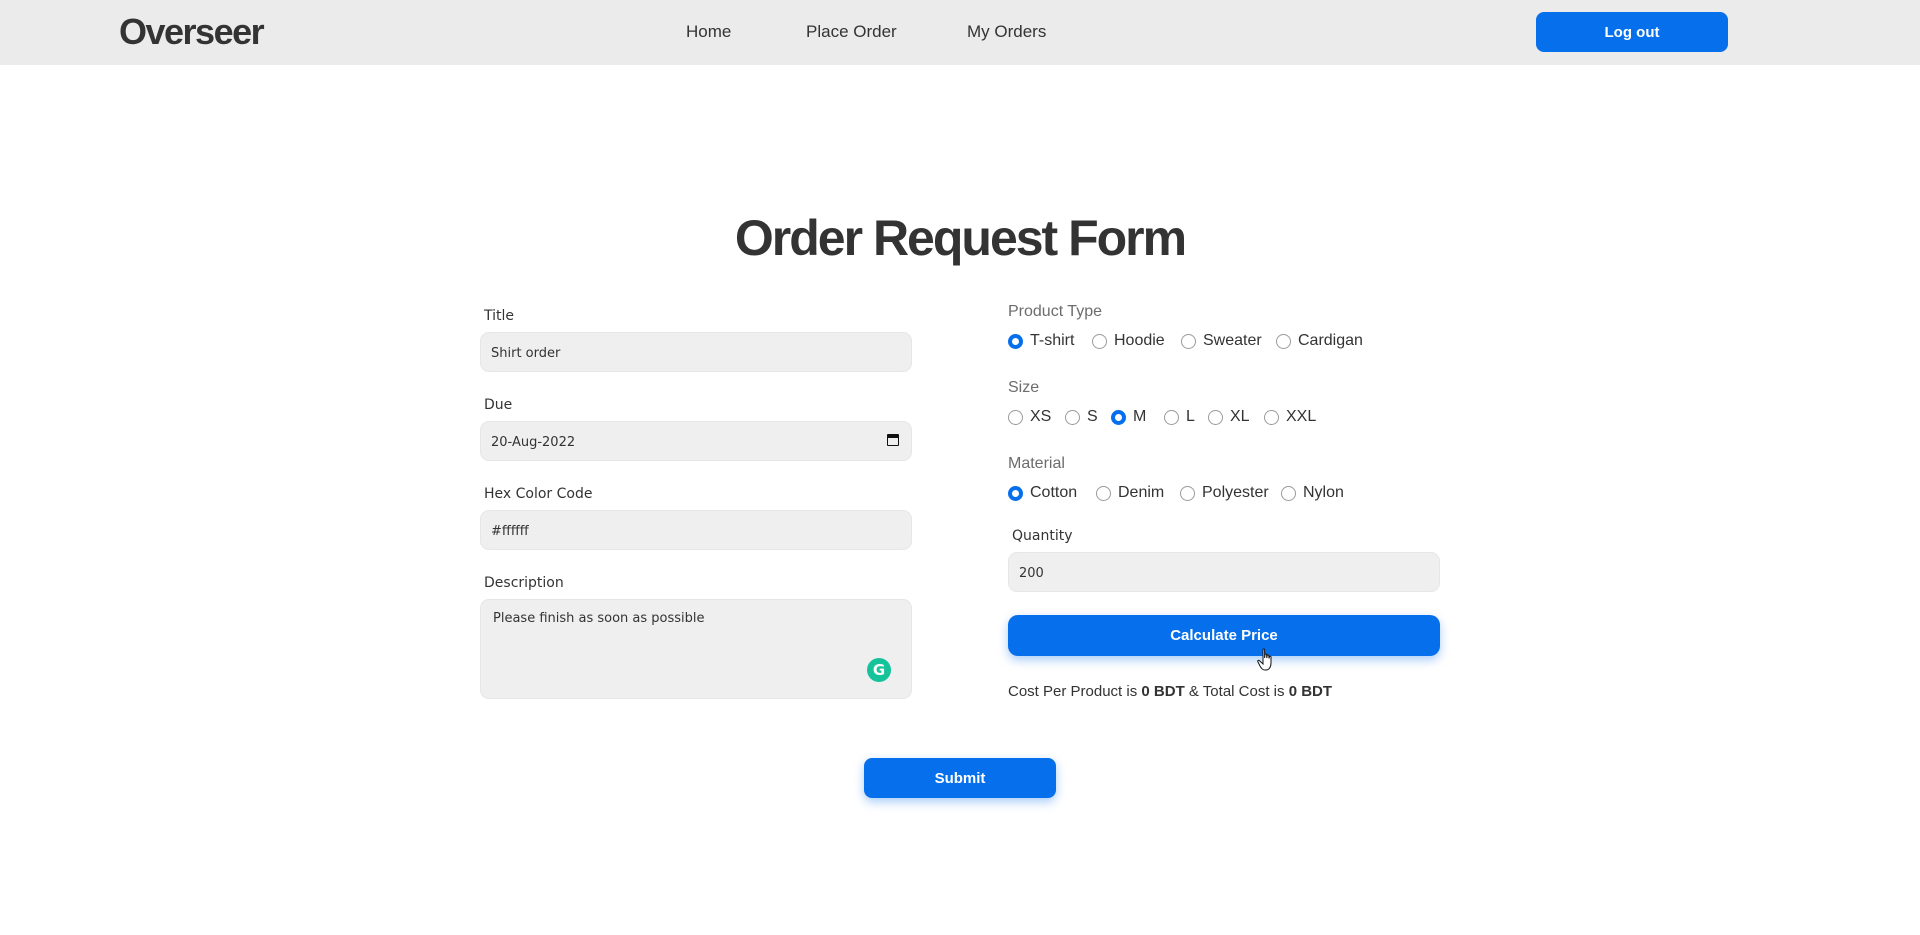 Image resolution: width=1920 pixels, height=935 pixels. What do you see at coordinates (1141, 492) in the screenshot?
I see `radio-label: Denim` at bounding box center [1141, 492].